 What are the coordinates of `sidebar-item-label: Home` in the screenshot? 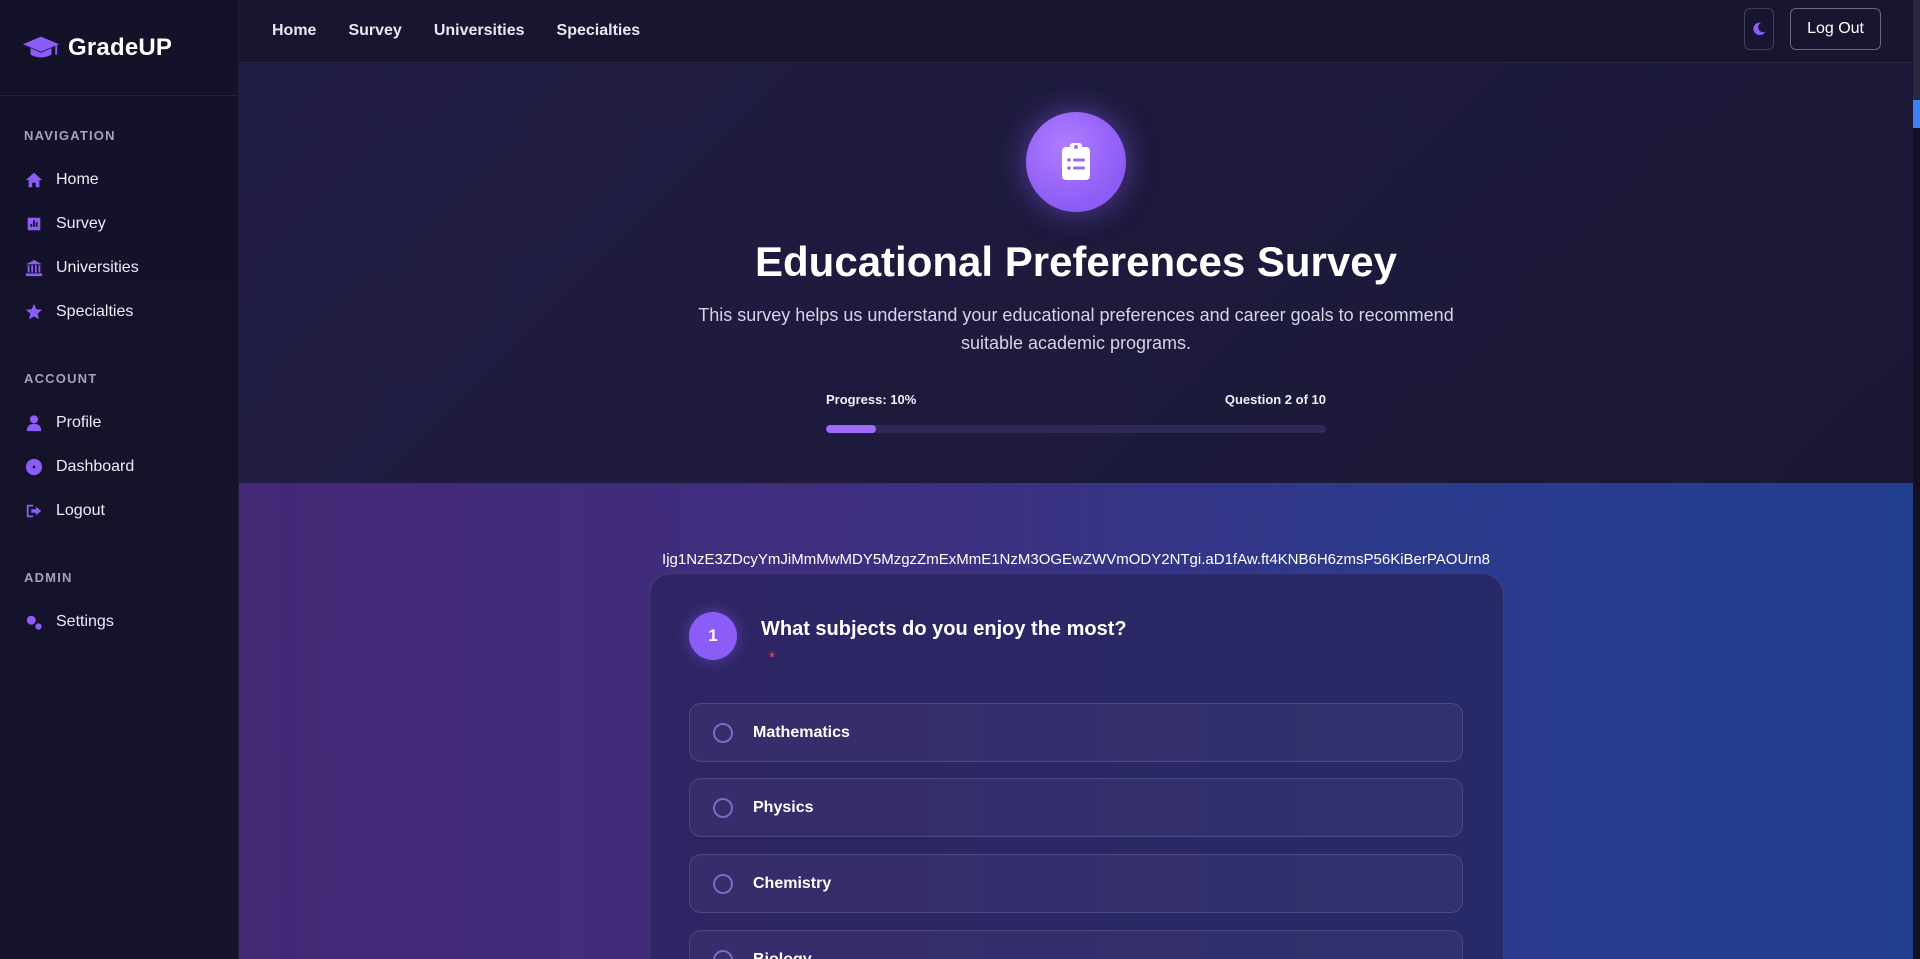 It's located at (77, 179).